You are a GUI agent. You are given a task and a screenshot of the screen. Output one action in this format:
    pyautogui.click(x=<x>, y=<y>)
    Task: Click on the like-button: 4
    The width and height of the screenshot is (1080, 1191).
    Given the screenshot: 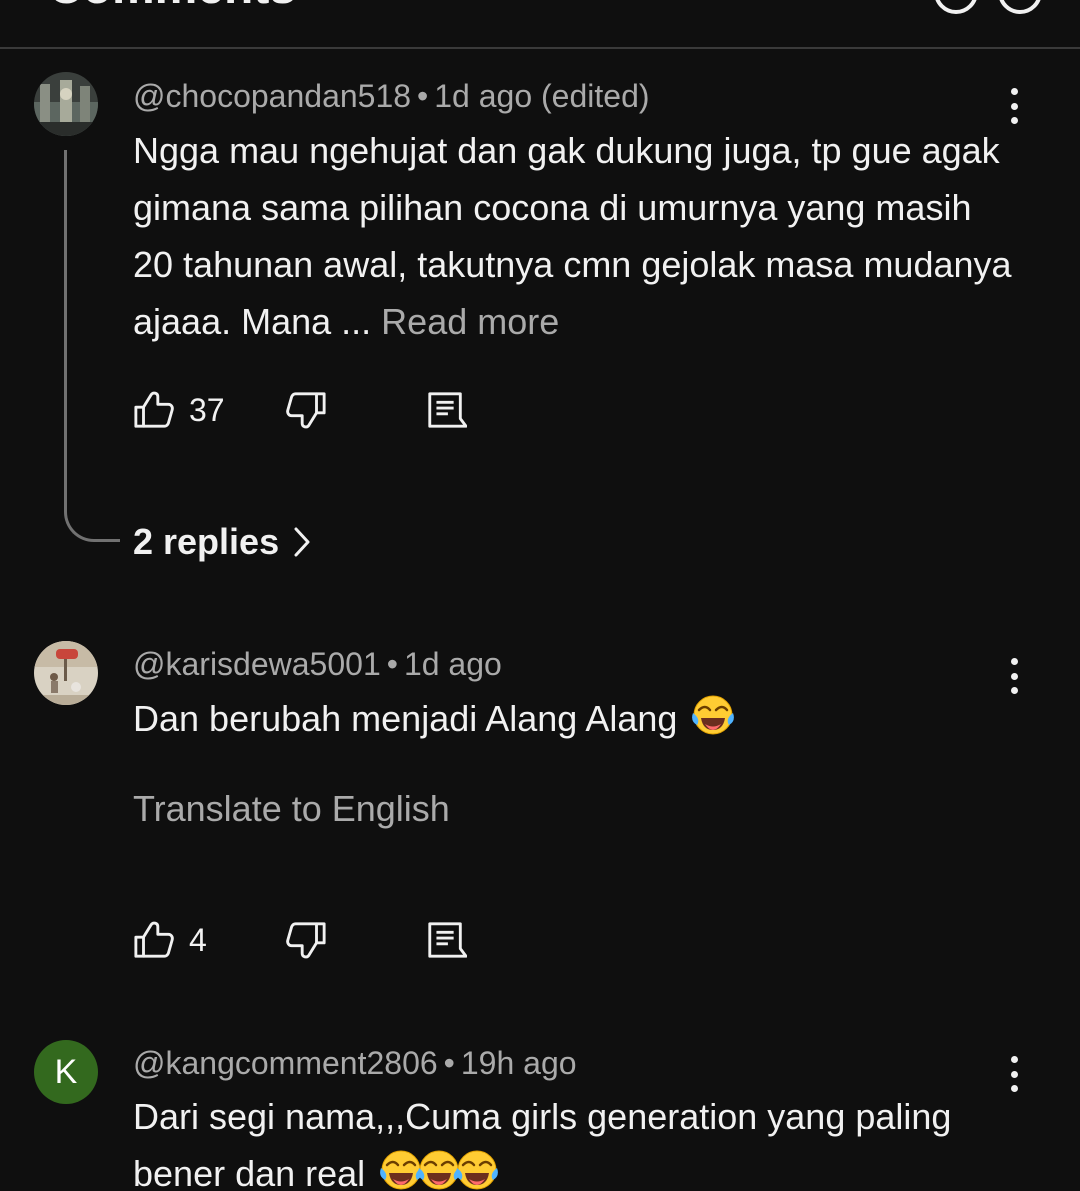 What is the action you would take?
    pyautogui.click(x=170, y=940)
    